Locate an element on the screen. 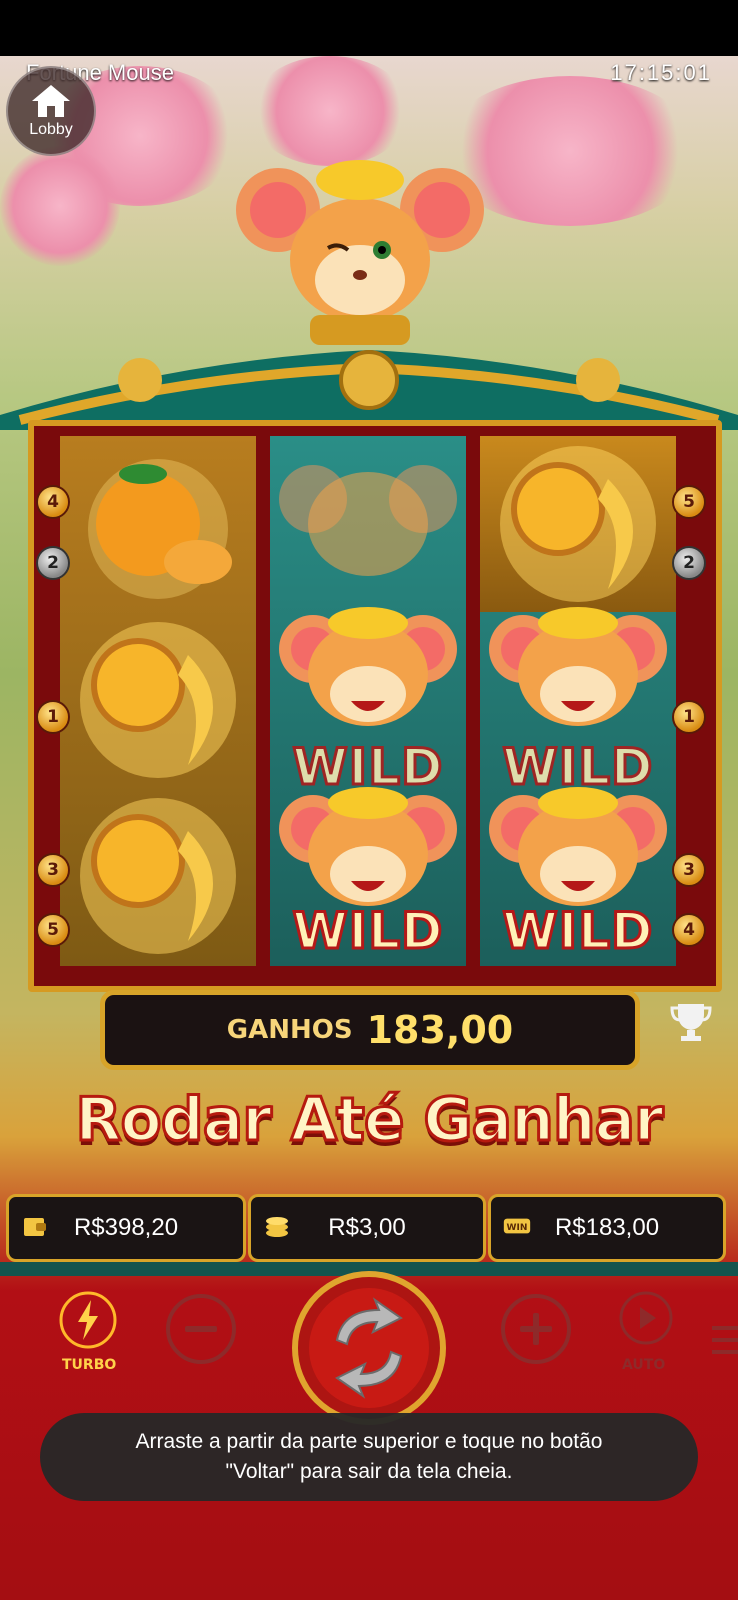  balance-value: R$398,20 is located at coordinates (126, 1227).